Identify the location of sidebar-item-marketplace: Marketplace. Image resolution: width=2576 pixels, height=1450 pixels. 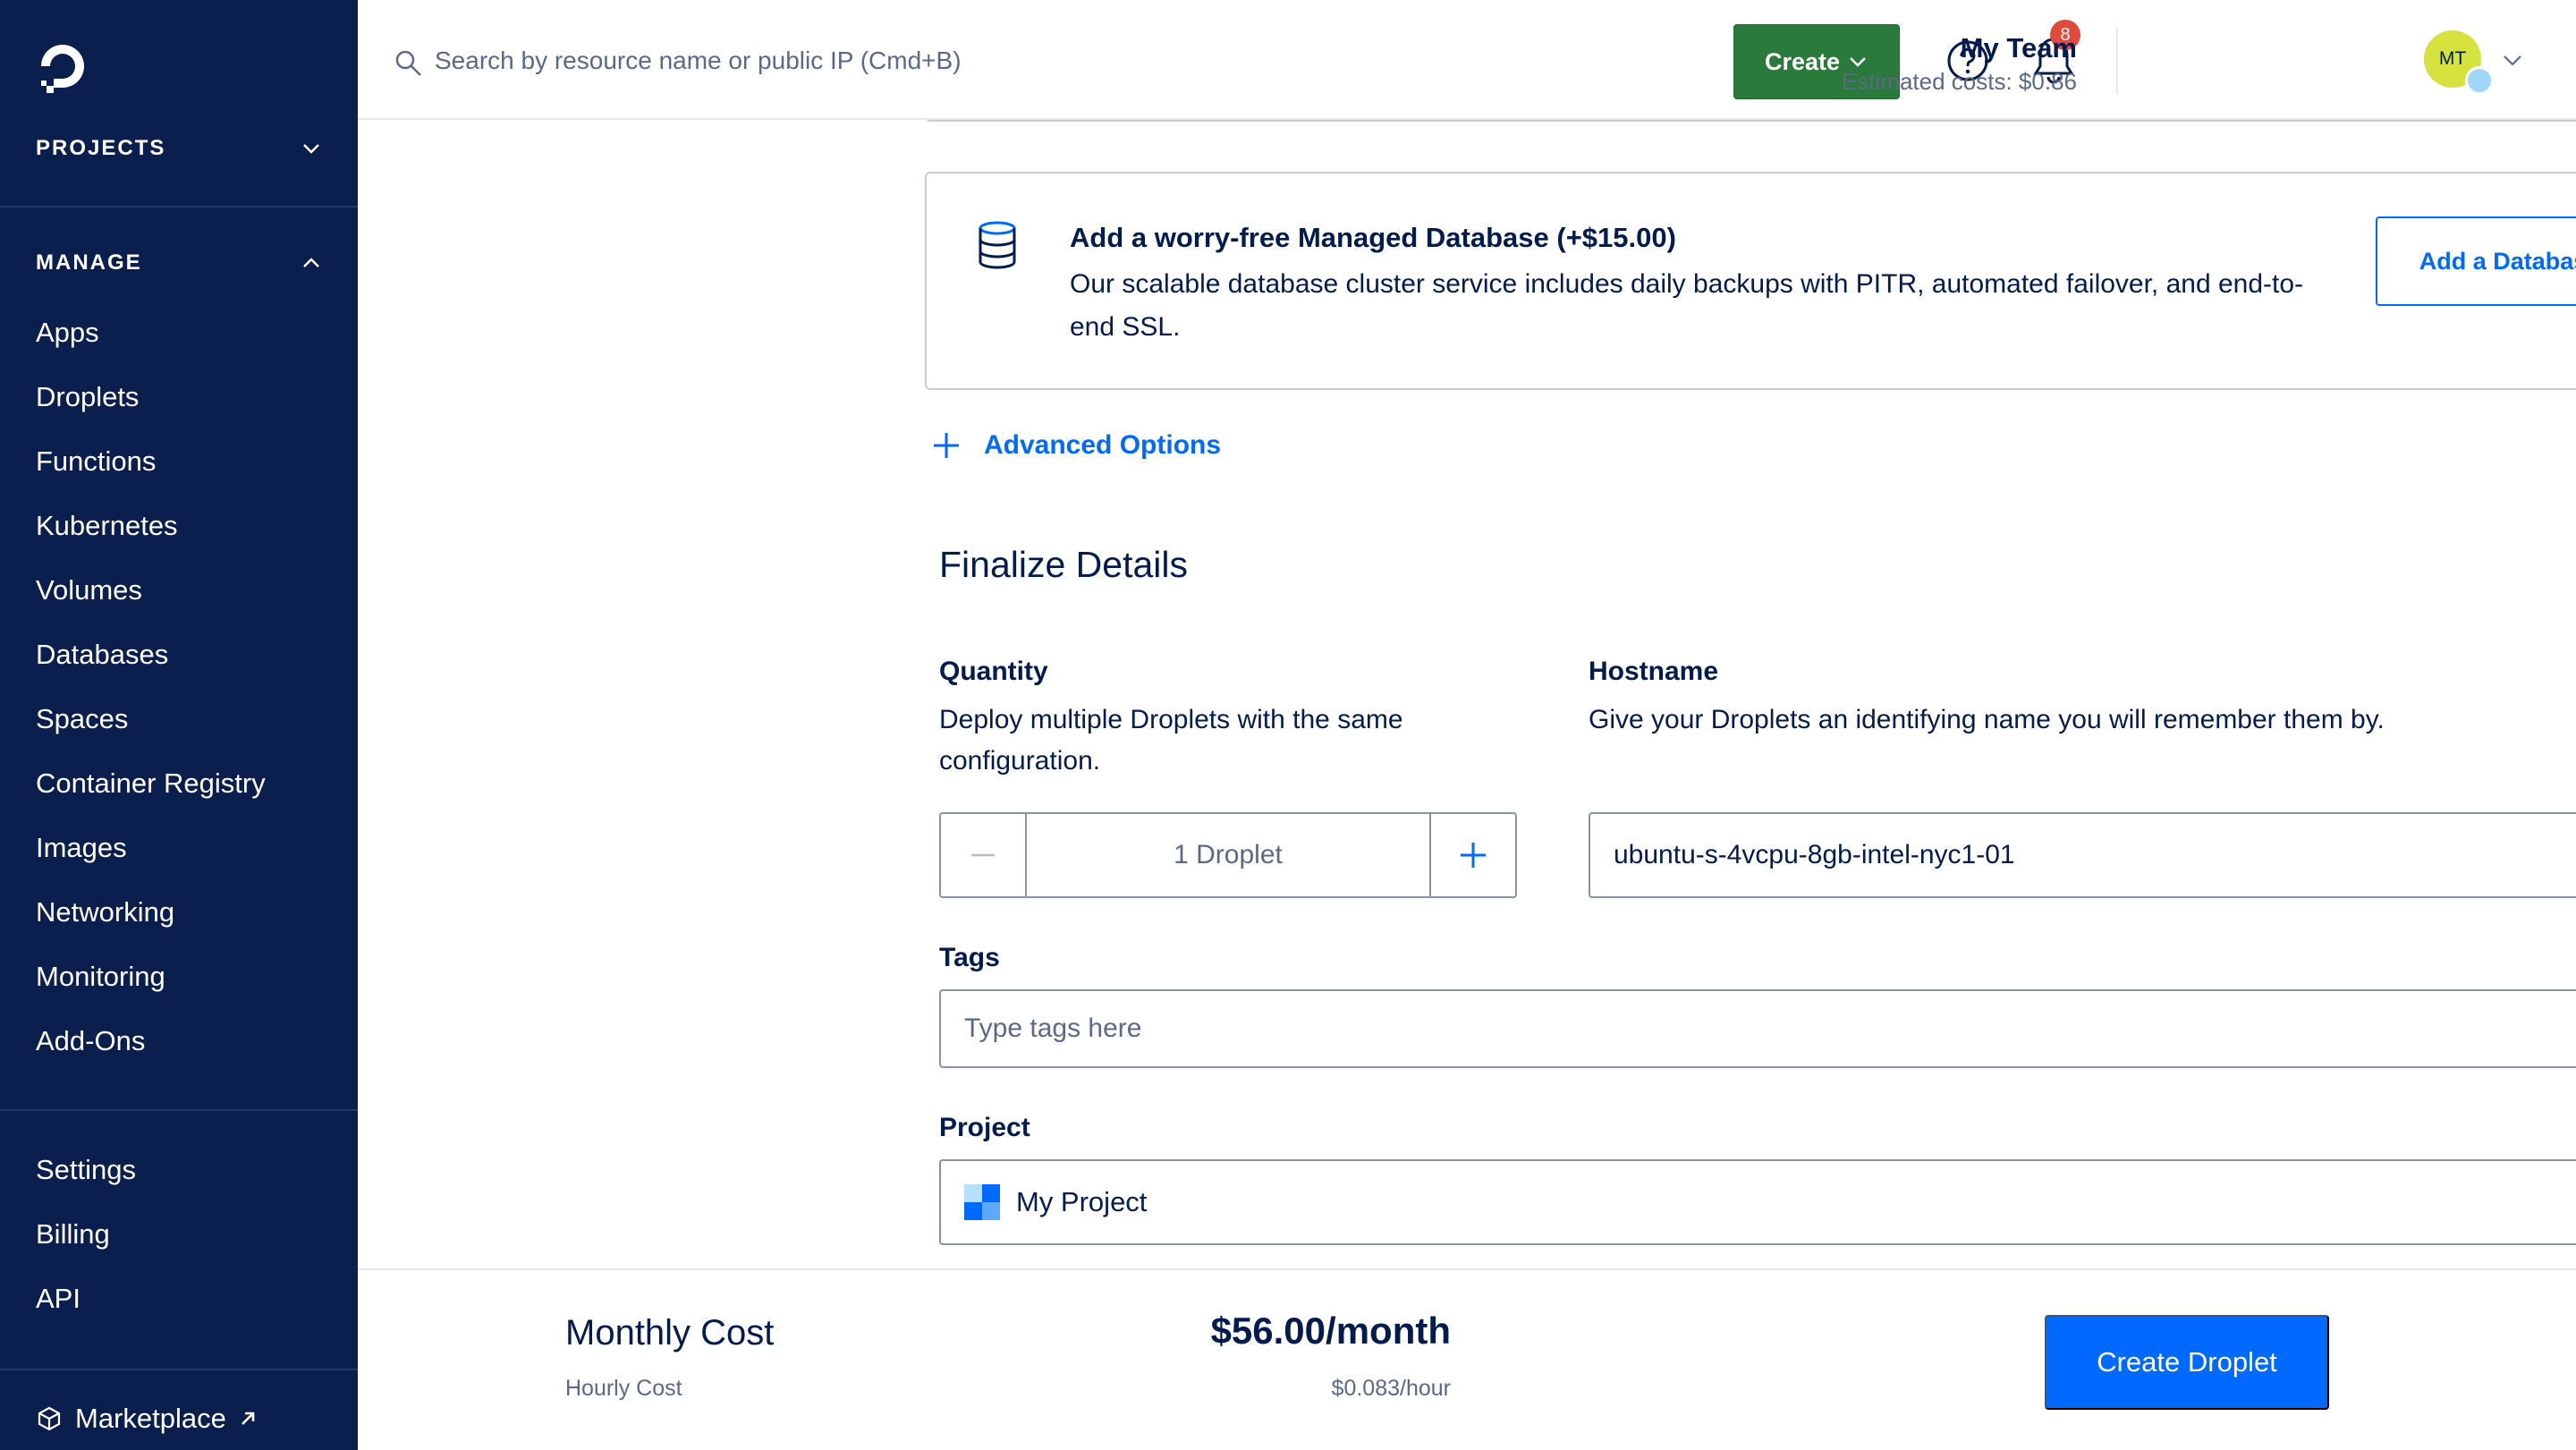
(146, 1419).